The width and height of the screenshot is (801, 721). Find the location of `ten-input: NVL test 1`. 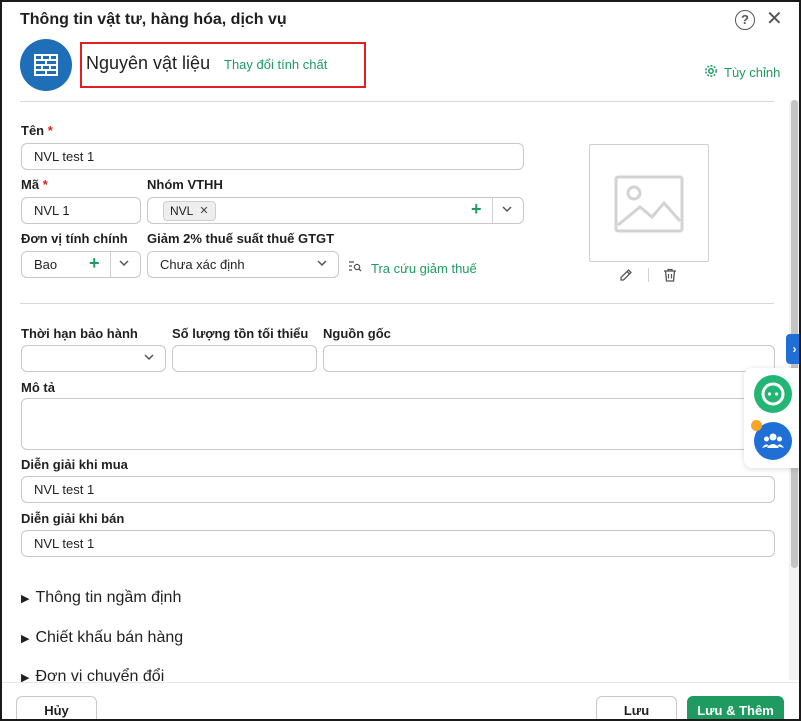

ten-input: NVL test 1 is located at coordinates (272, 156).